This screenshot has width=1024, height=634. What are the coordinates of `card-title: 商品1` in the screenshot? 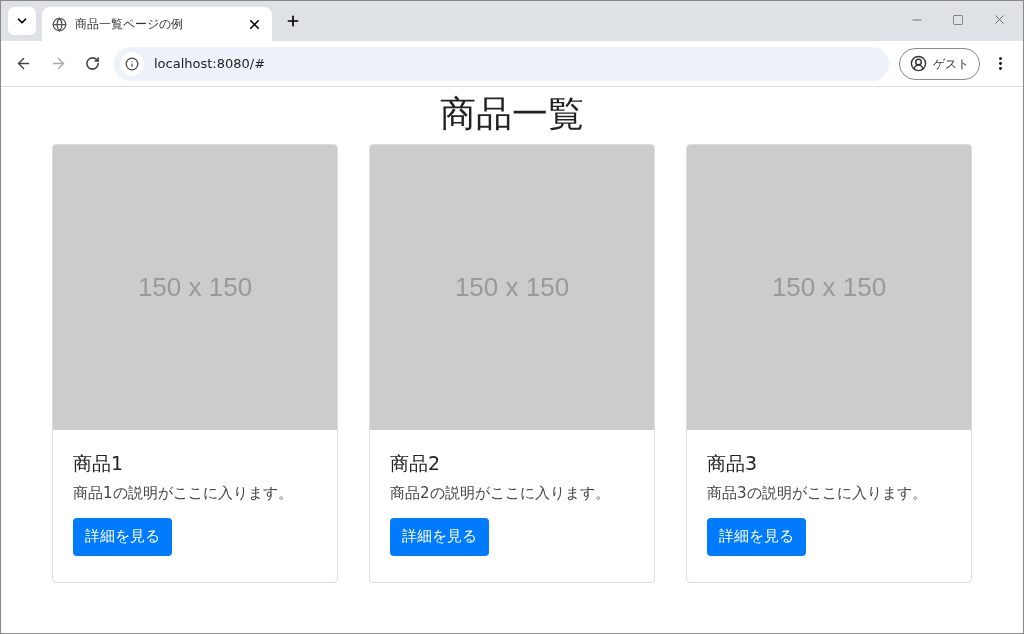 It's located at (98, 463).